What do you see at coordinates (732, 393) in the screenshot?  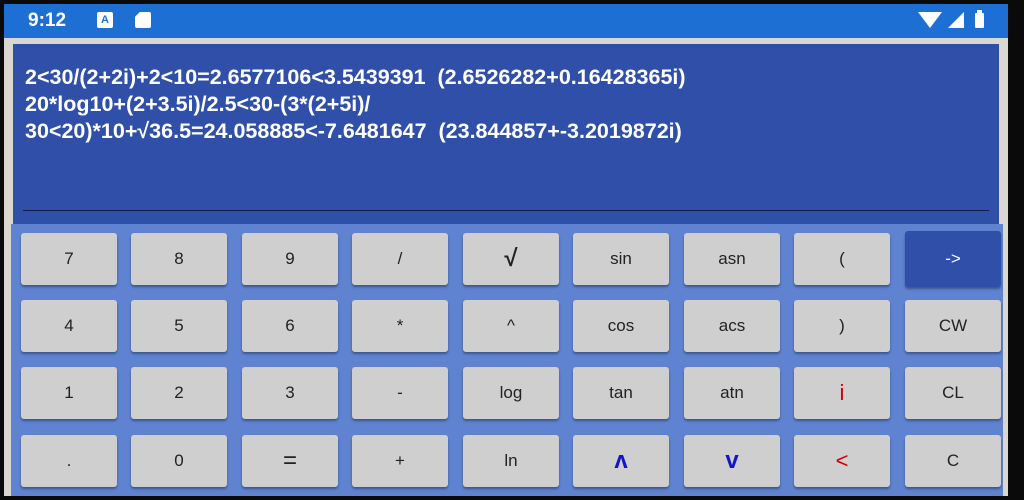 I see `key-atn: atn` at bounding box center [732, 393].